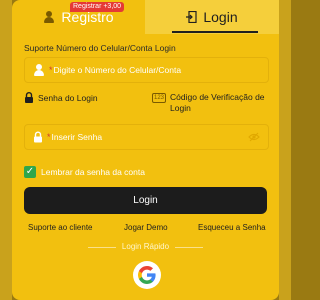 The image size is (320, 300). I want to click on login-door-icon, so click(191, 17).